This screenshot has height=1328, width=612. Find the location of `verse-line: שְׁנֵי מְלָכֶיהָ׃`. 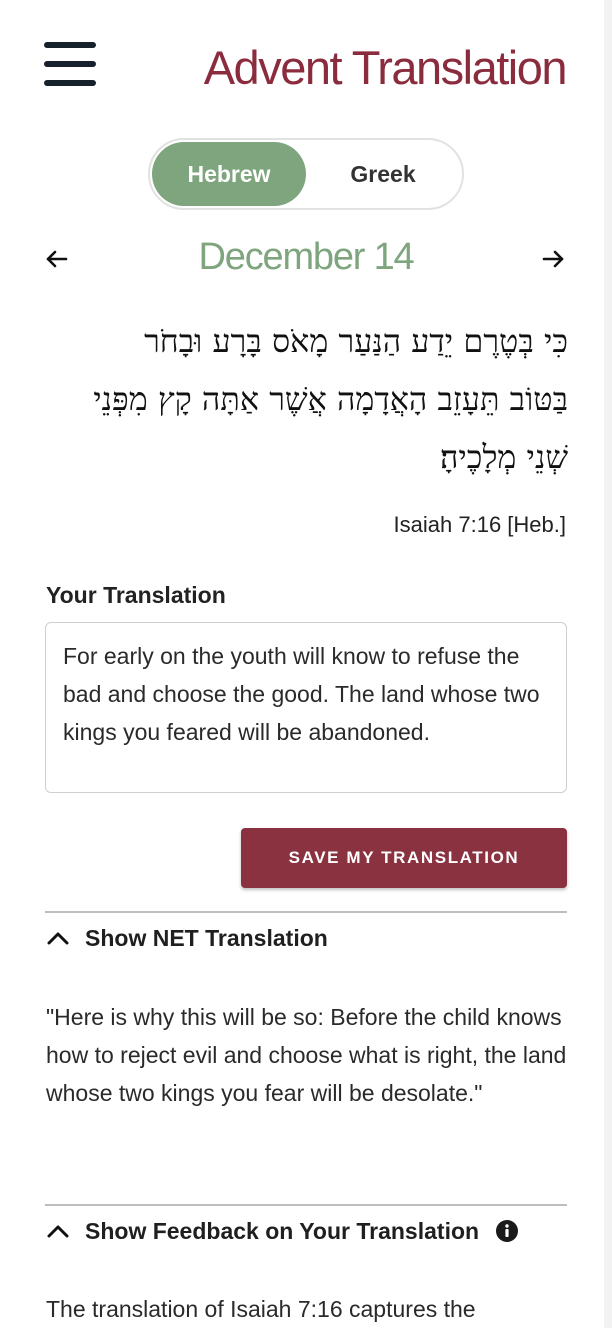

verse-line: שְׁנֵי מְלָכֶיהָ׃ is located at coordinates (504, 457).